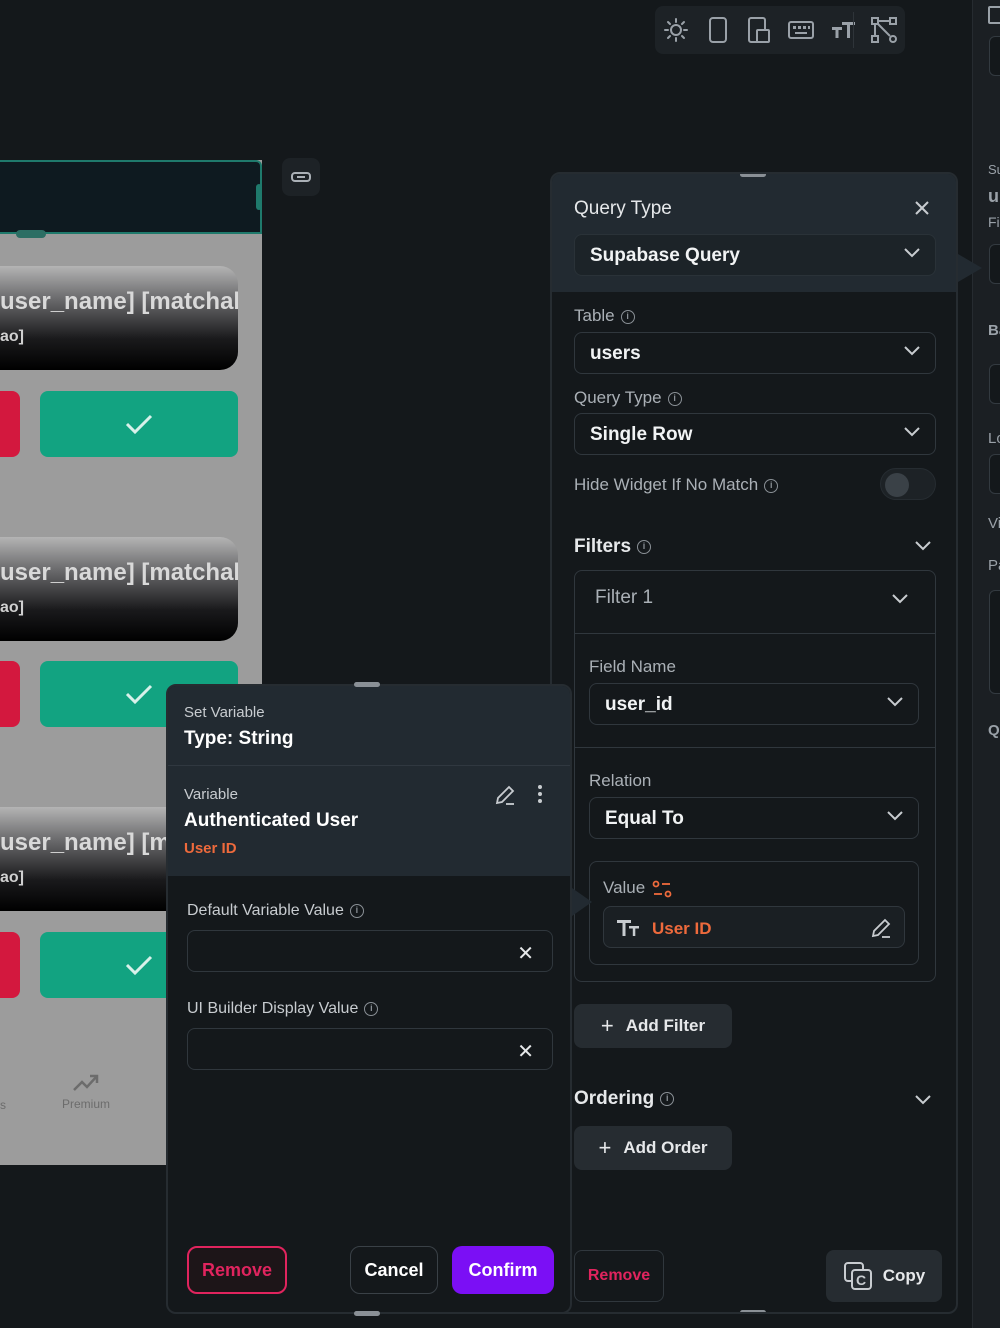  What do you see at coordinates (210, 848) in the screenshot?
I see `variable-field: User ID` at bounding box center [210, 848].